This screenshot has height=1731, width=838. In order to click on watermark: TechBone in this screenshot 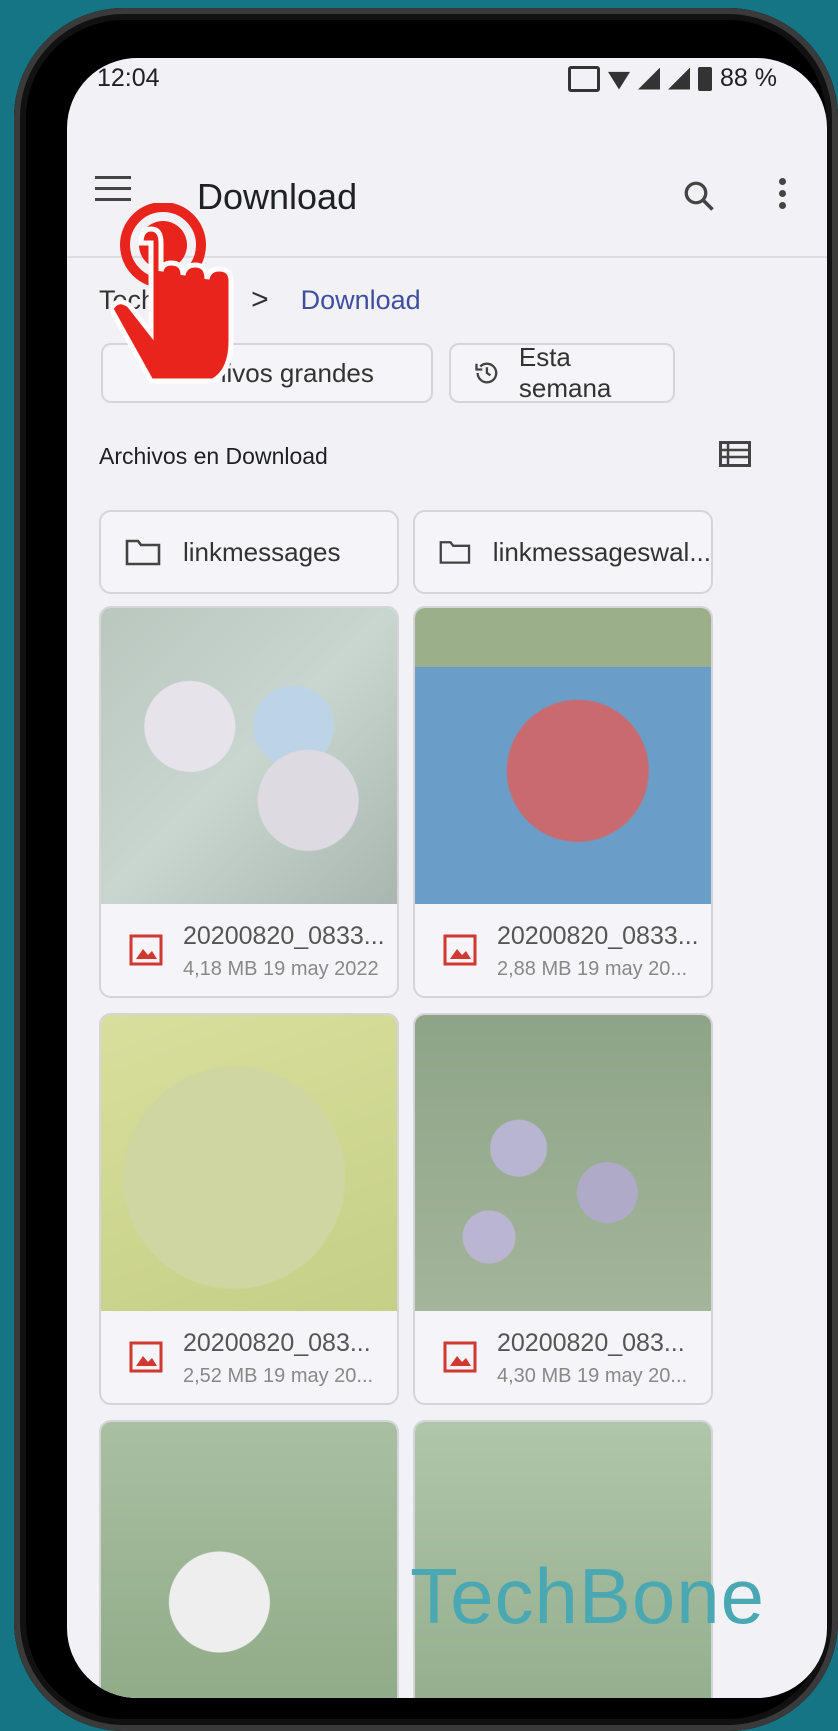, I will do `click(587, 1596)`.